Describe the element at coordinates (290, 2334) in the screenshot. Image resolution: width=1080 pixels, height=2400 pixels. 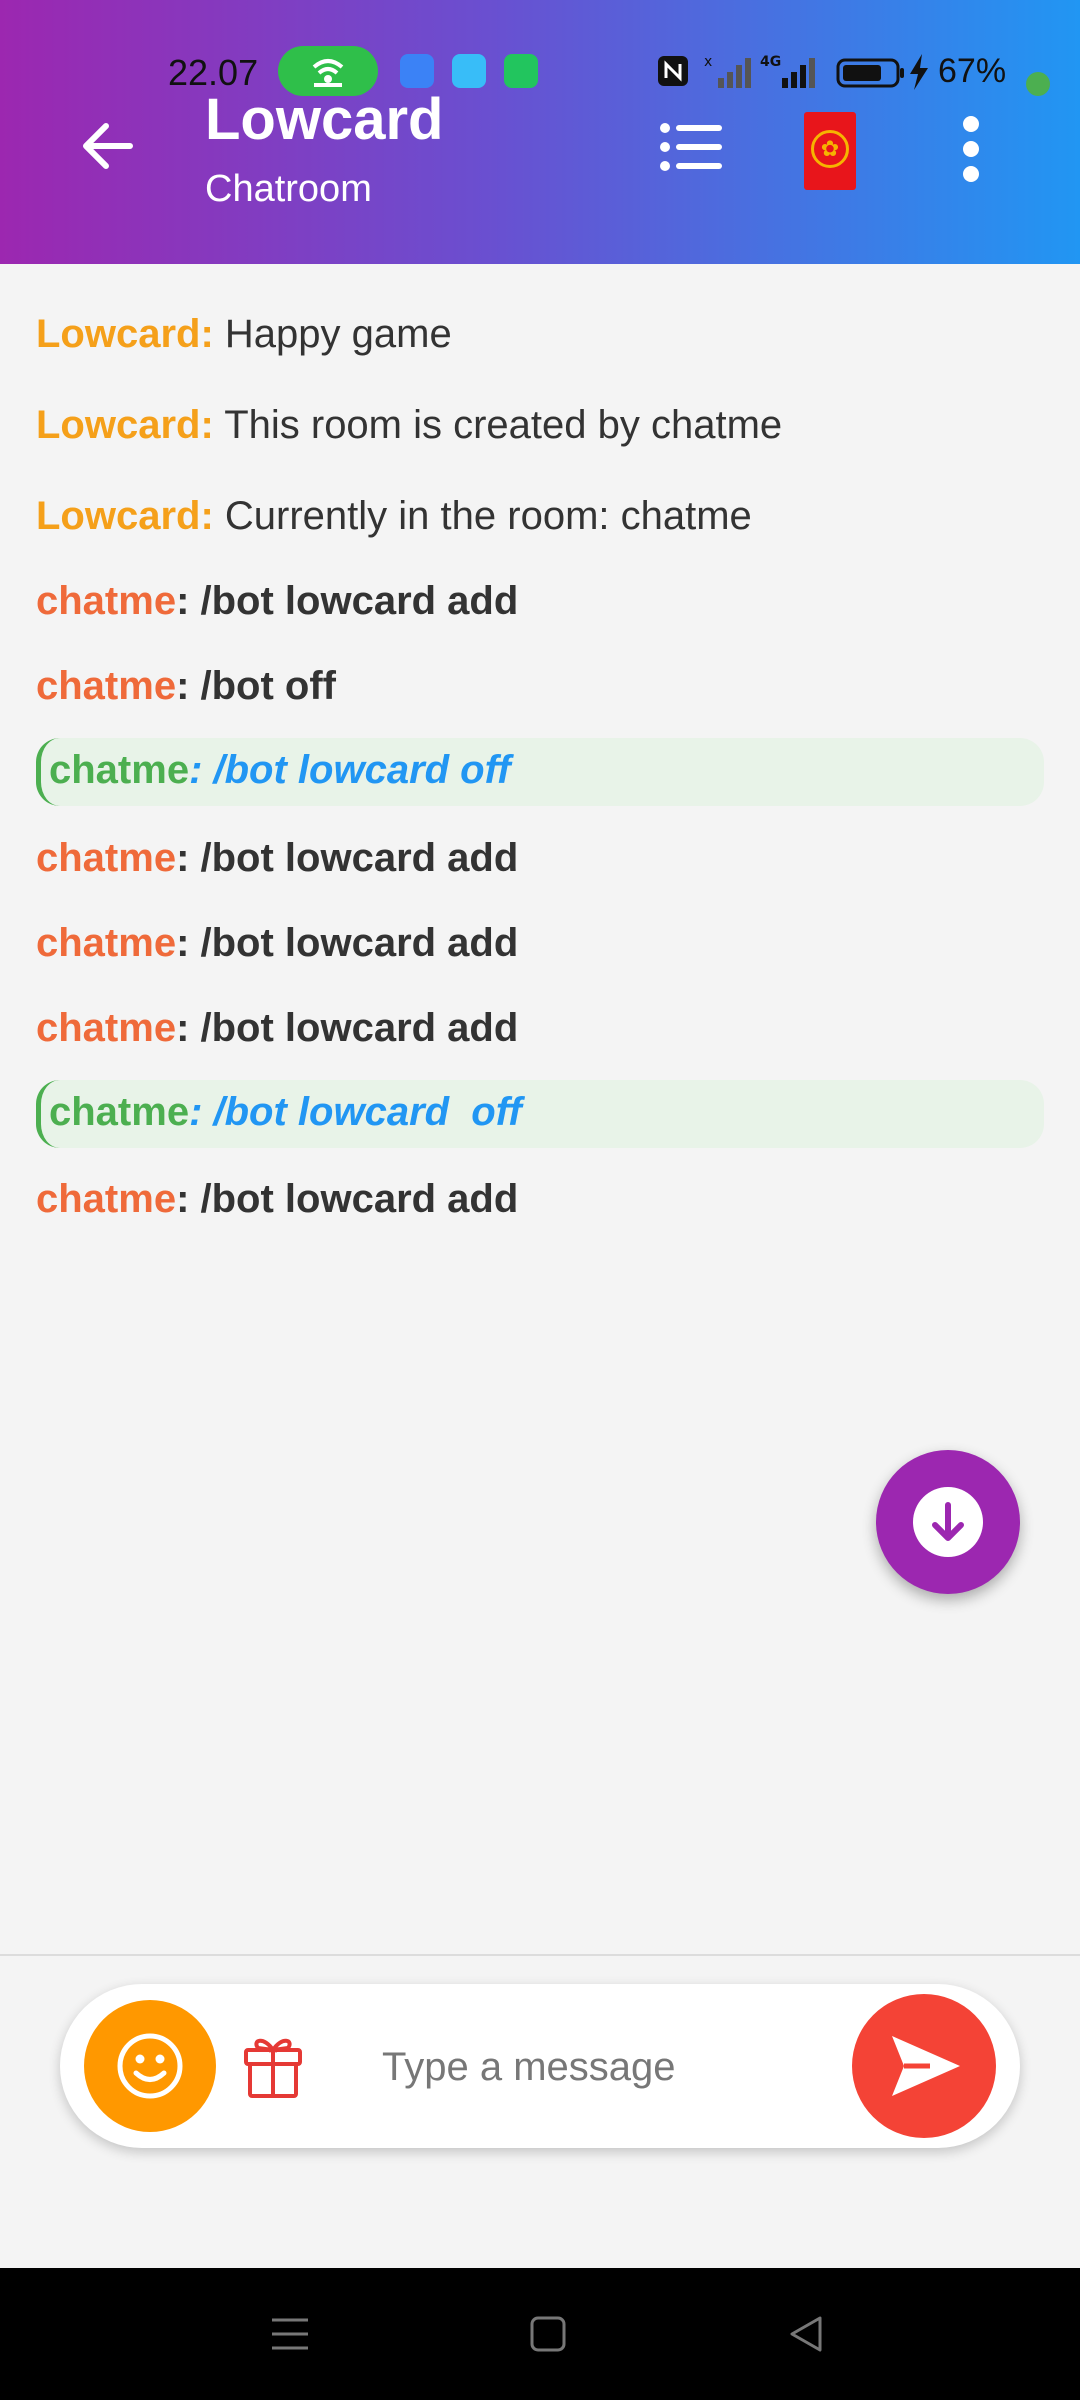
I see `menu-nav-icon` at that location.